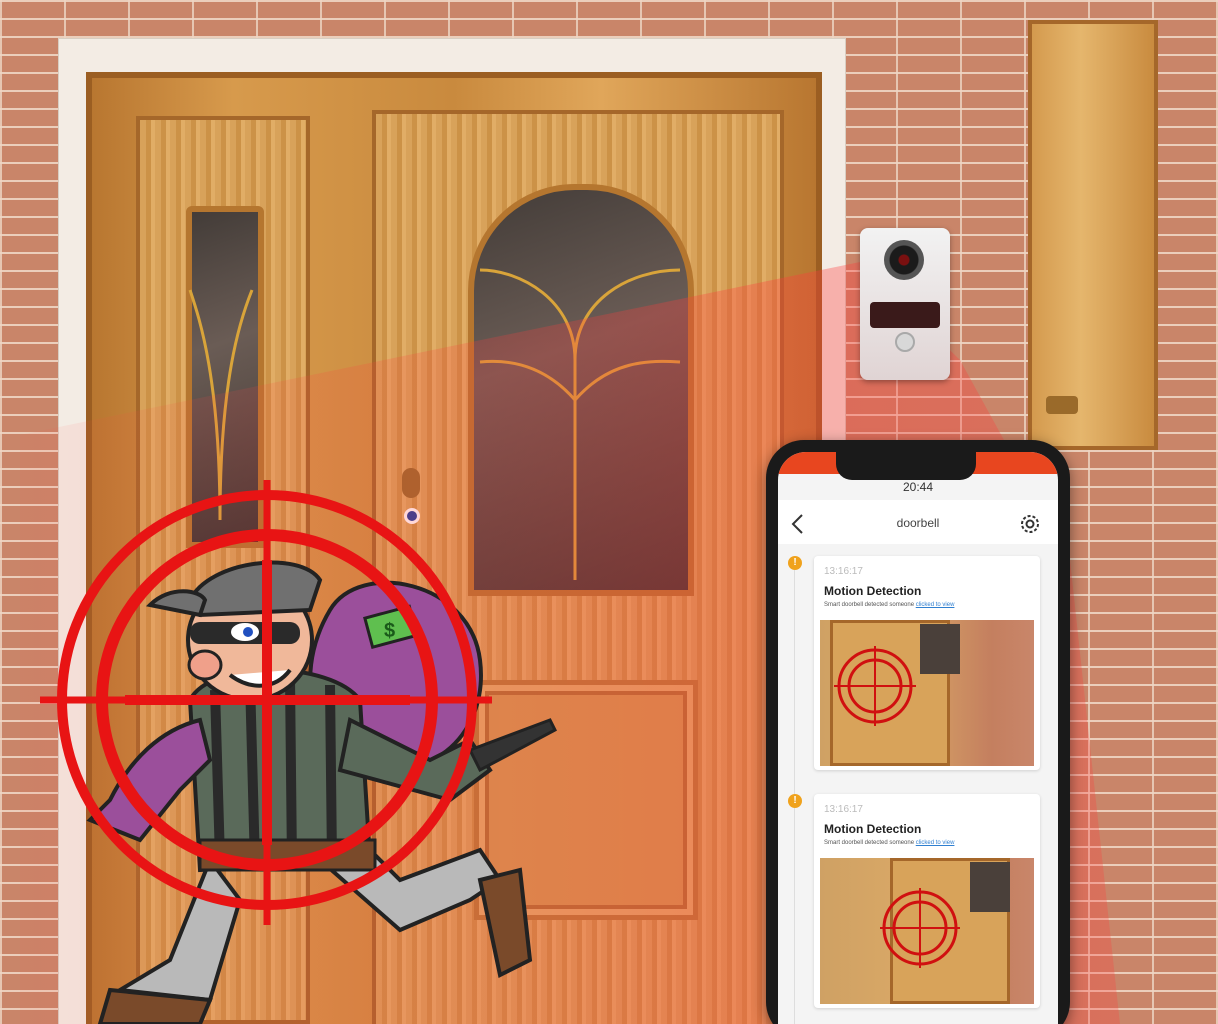  What do you see at coordinates (794, 790) in the screenshot?
I see `timeline-line` at bounding box center [794, 790].